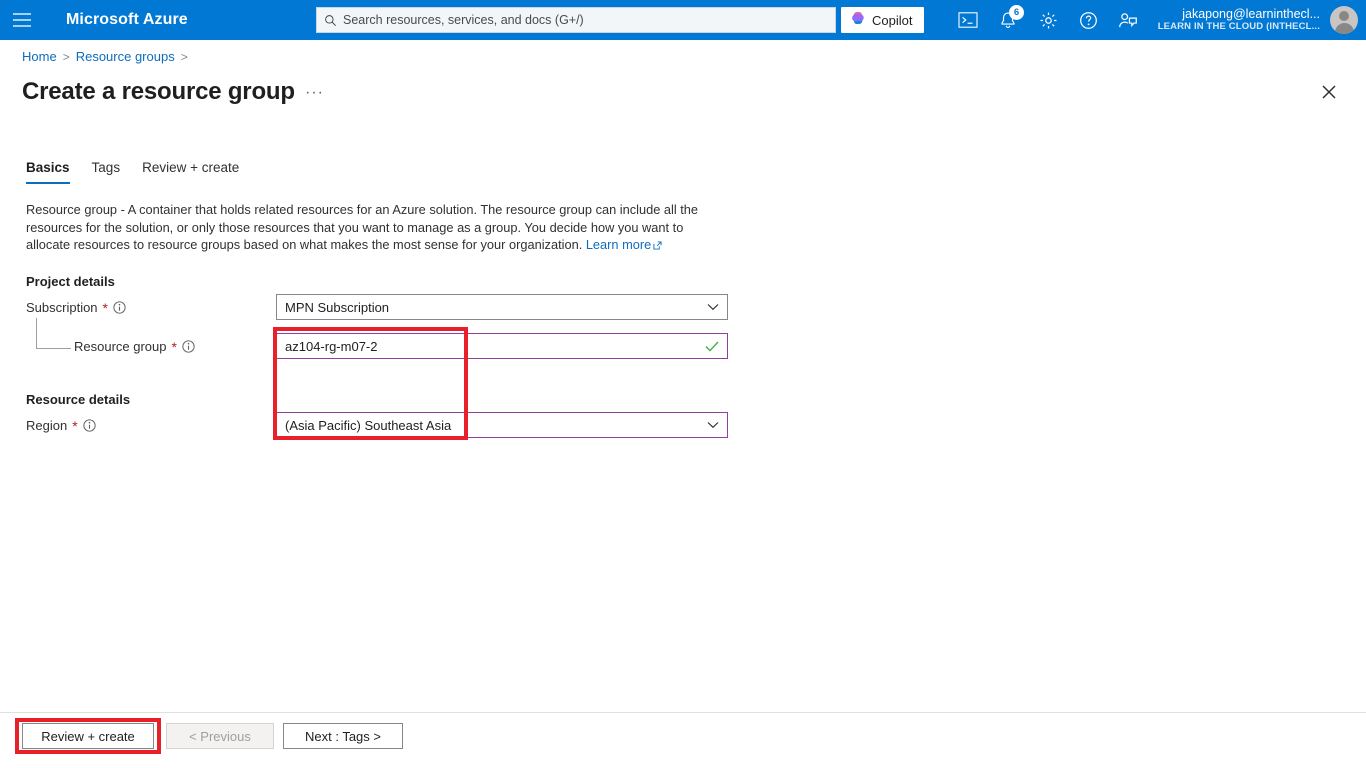 This screenshot has width=1366, height=768. Describe the element at coordinates (106, 172) in the screenshot. I see `tab-tags: Tags` at that location.